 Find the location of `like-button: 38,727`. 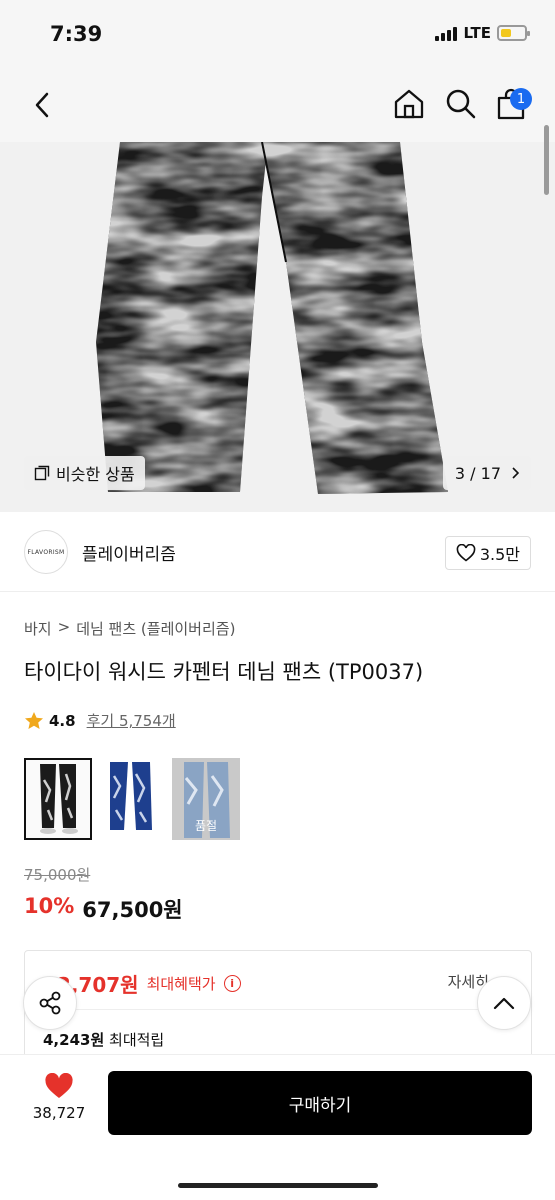

like-button: 38,727 is located at coordinates (59, 1097).